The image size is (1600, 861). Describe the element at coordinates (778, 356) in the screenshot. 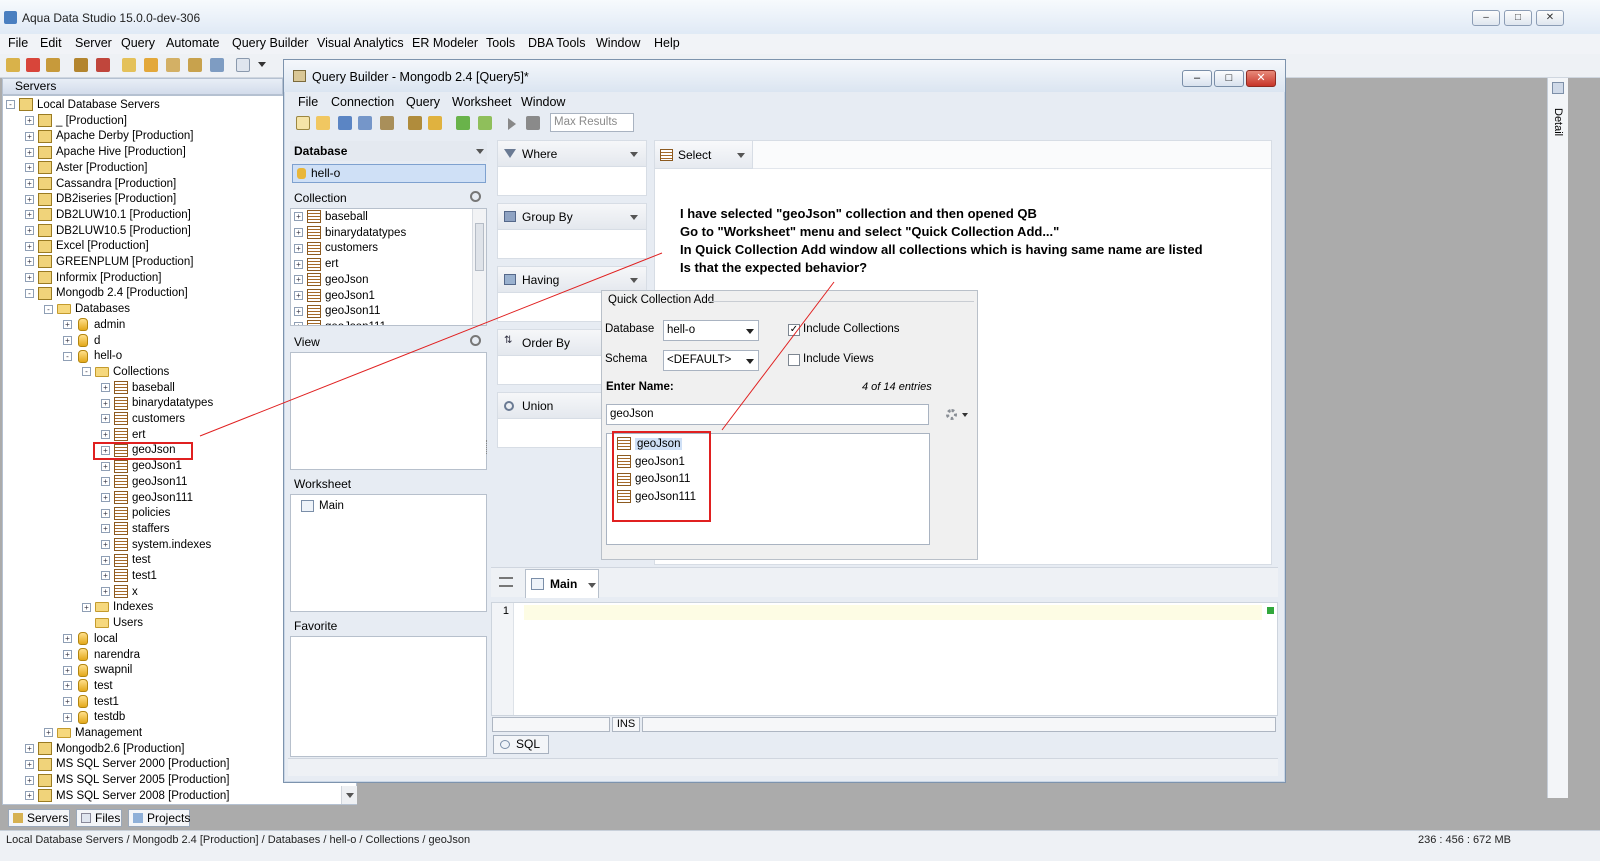

I see `annotation-line-dialog` at that location.